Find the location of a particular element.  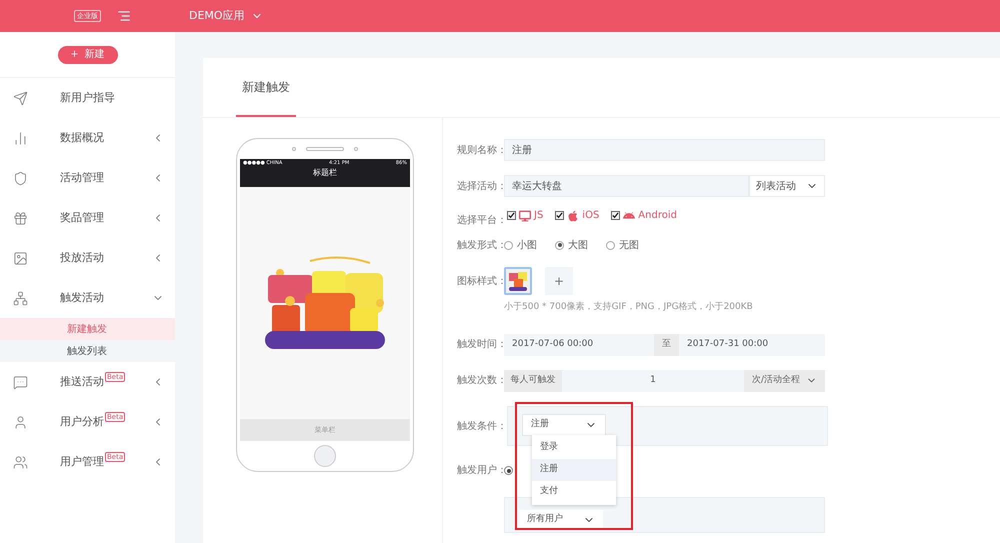

sidebar-item: 触发活动 is located at coordinates (87, 298).